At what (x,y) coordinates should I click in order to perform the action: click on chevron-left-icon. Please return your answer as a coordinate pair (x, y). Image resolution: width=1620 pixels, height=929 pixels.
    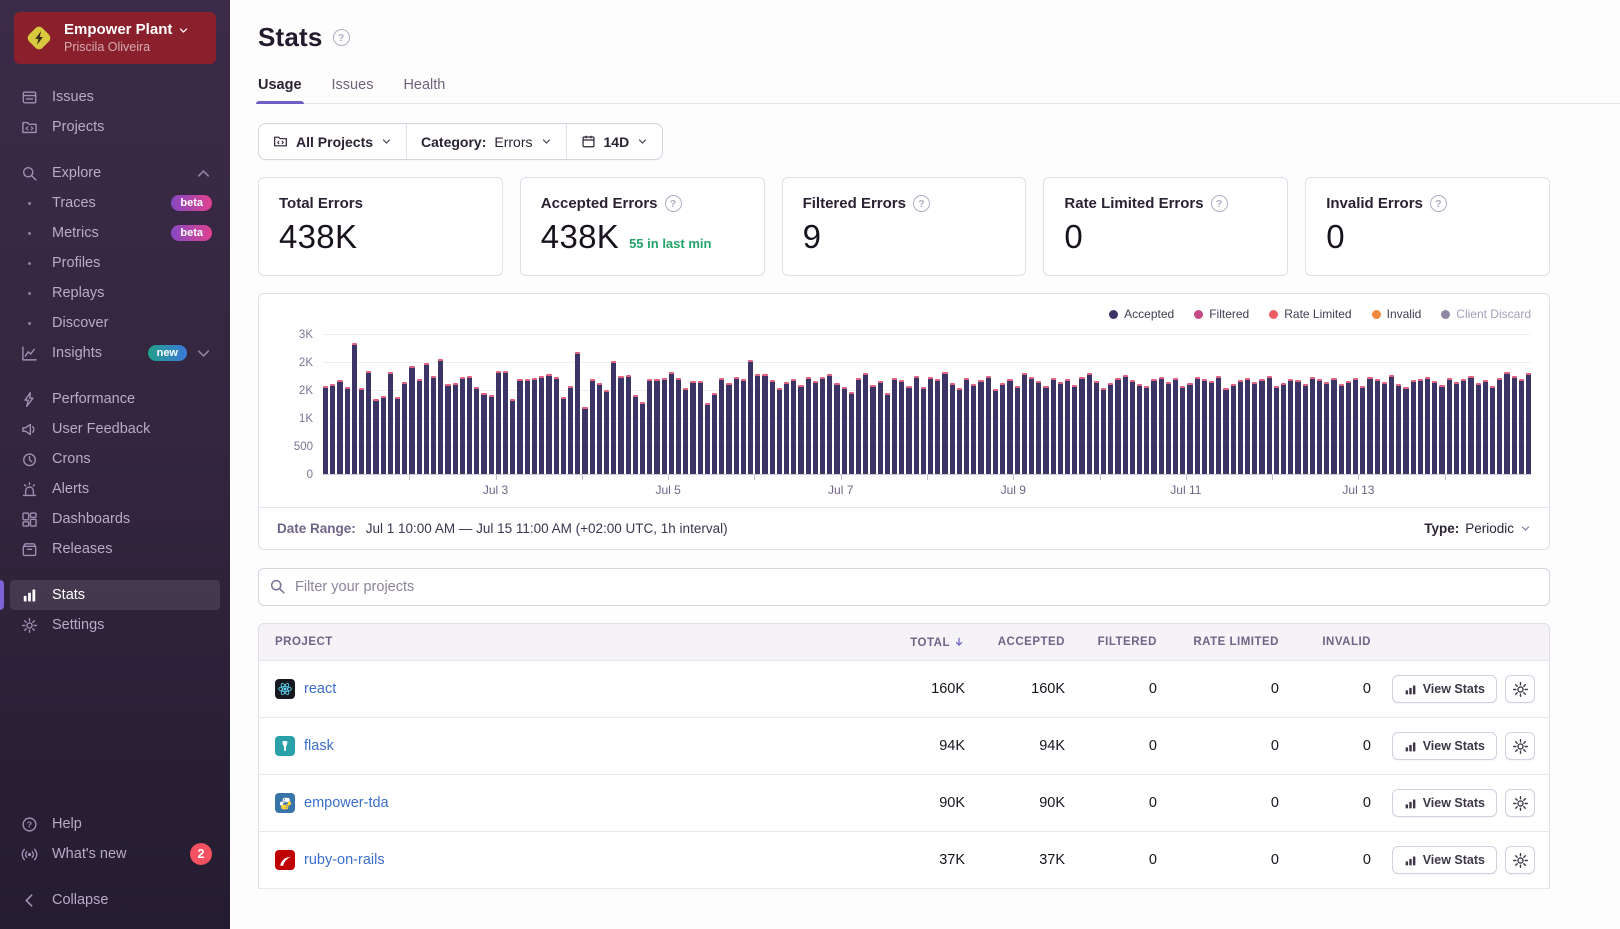
    Looking at the image, I should click on (29, 900).